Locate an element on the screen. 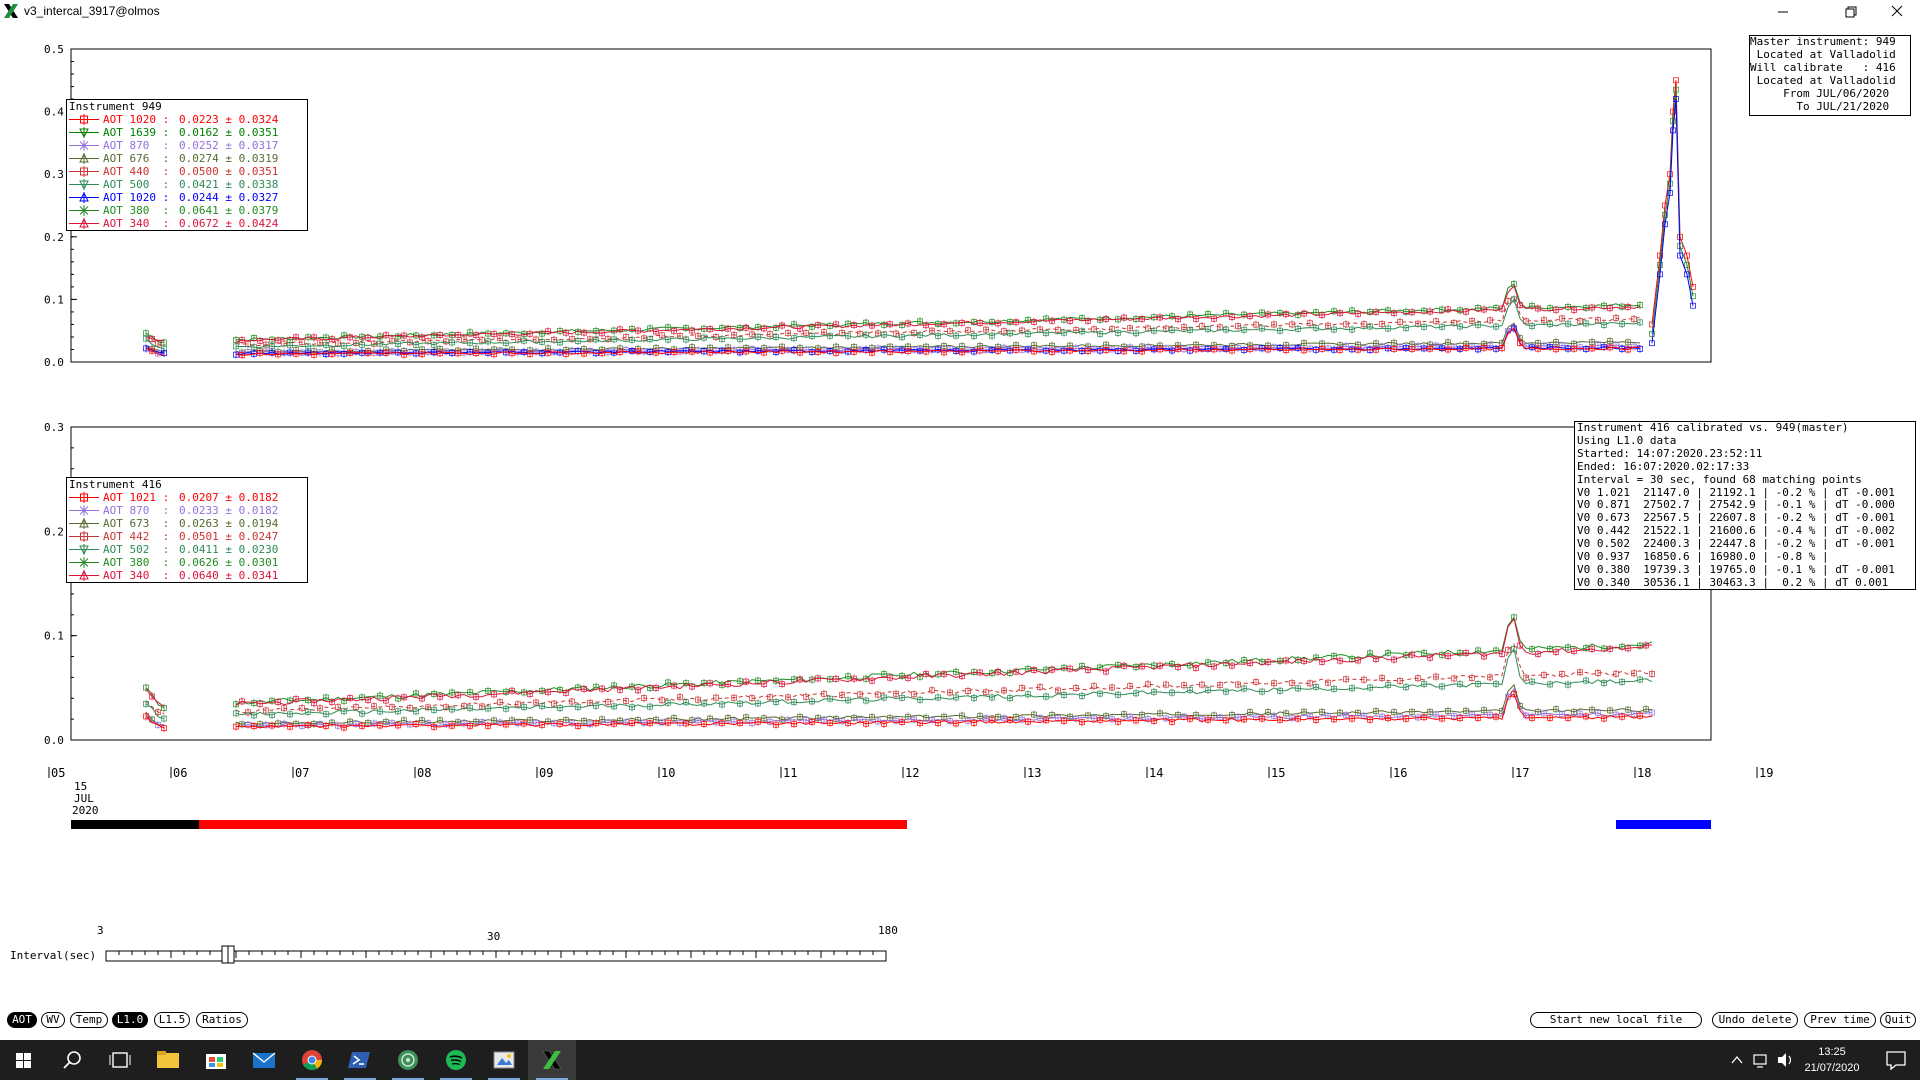 Image resolution: width=1920 pixels, height=1084 pixels. wv-mode-button: WV is located at coordinates (53, 1020).